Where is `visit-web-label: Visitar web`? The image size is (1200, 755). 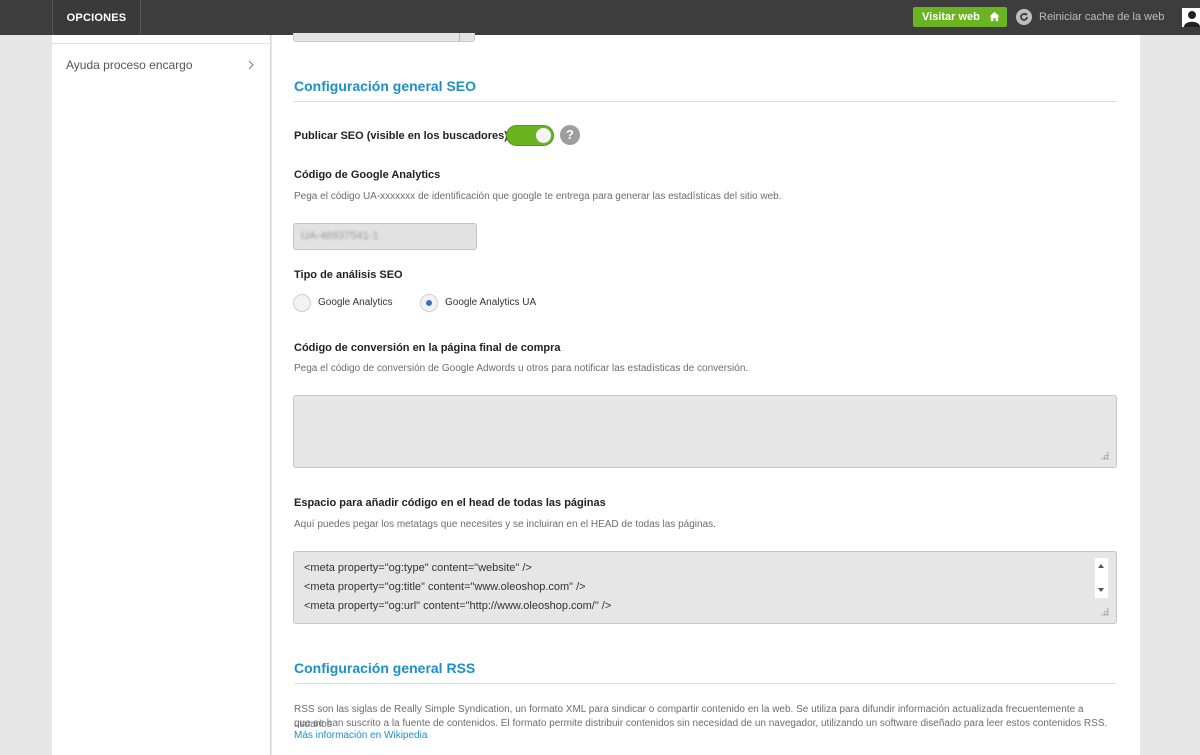 visit-web-label: Visitar web is located at coordinates (951, 17).